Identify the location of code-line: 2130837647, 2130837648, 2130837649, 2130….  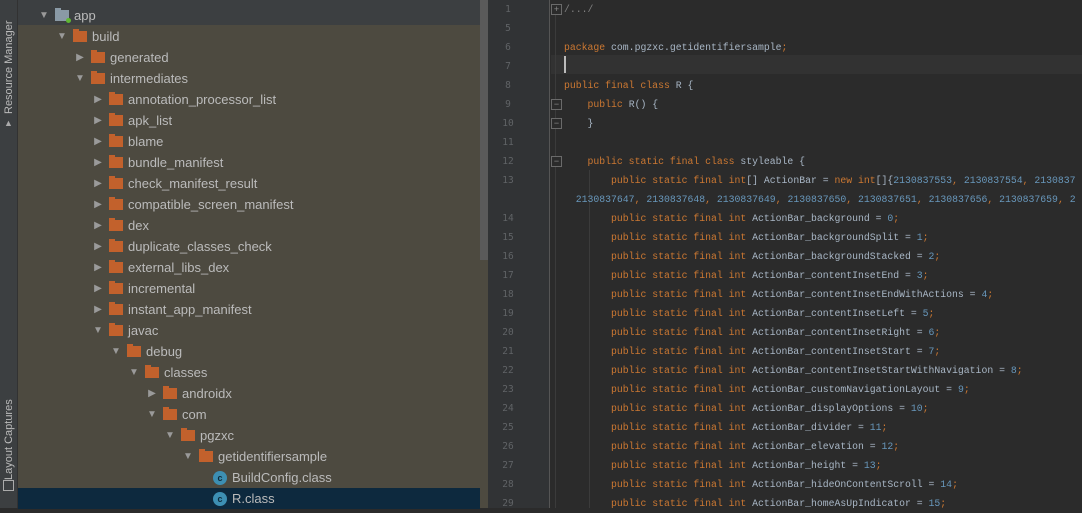
(820, 199).